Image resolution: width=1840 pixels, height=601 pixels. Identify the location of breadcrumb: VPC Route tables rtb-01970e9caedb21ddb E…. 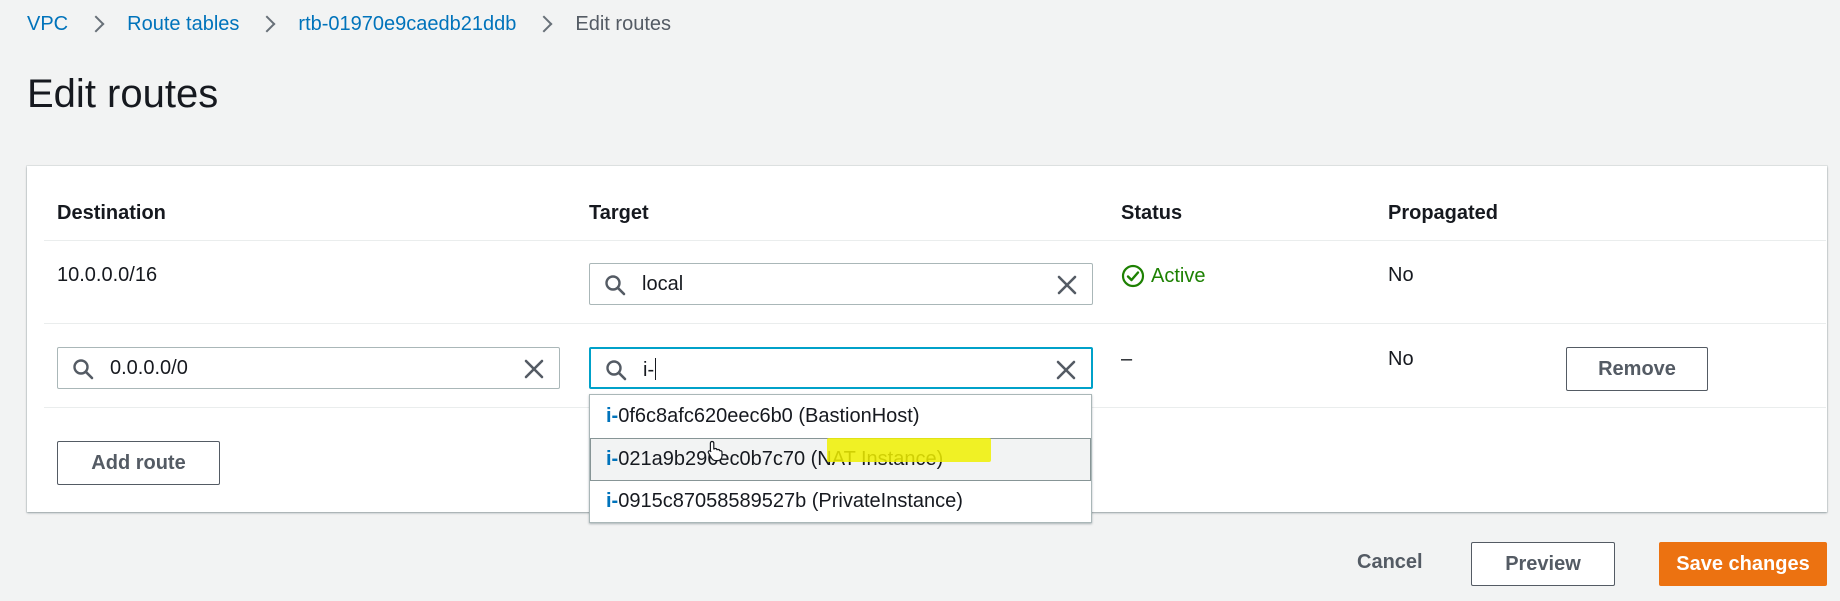
(349, 24).